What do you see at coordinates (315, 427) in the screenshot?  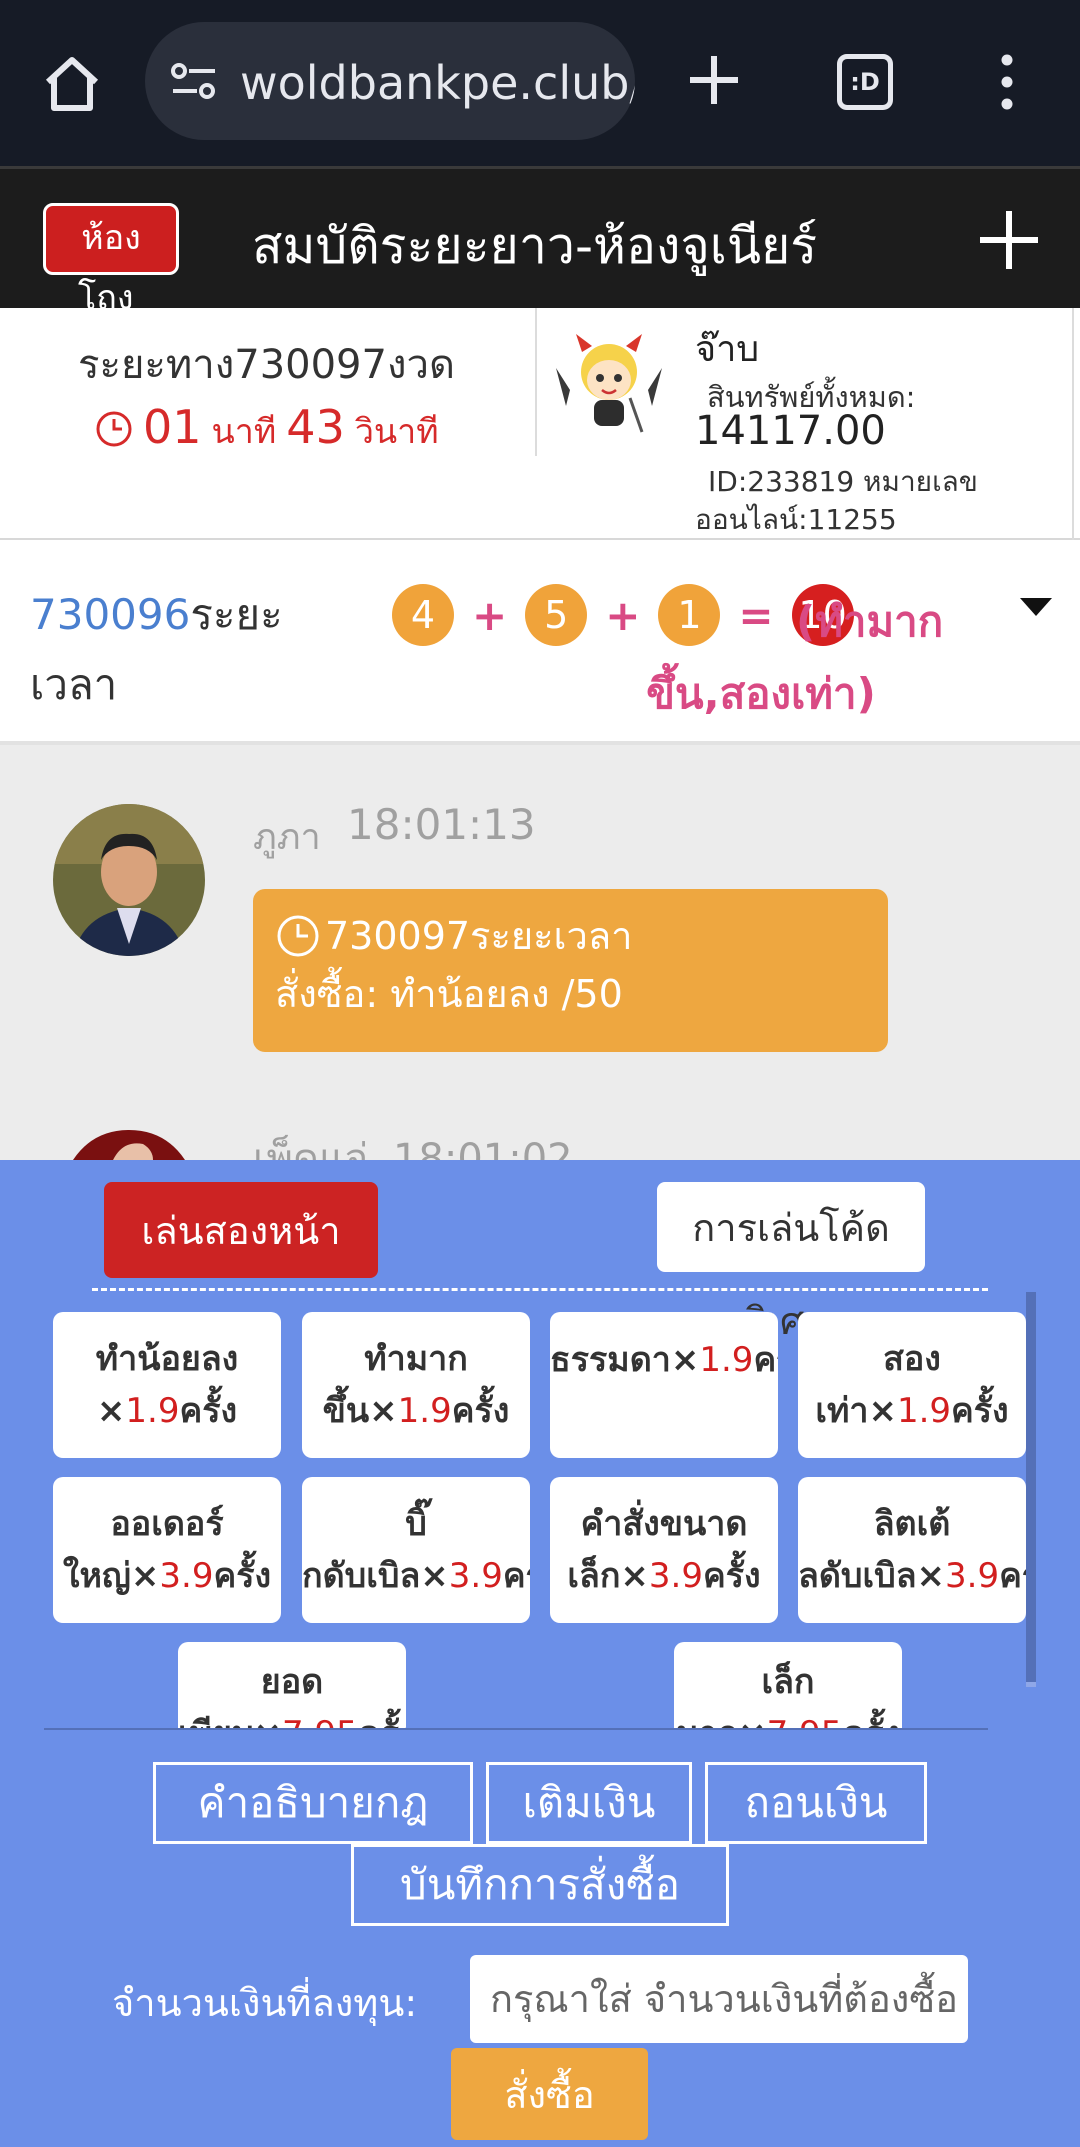 I see `timer-seconds: 43` at bounding box center [315, 427].